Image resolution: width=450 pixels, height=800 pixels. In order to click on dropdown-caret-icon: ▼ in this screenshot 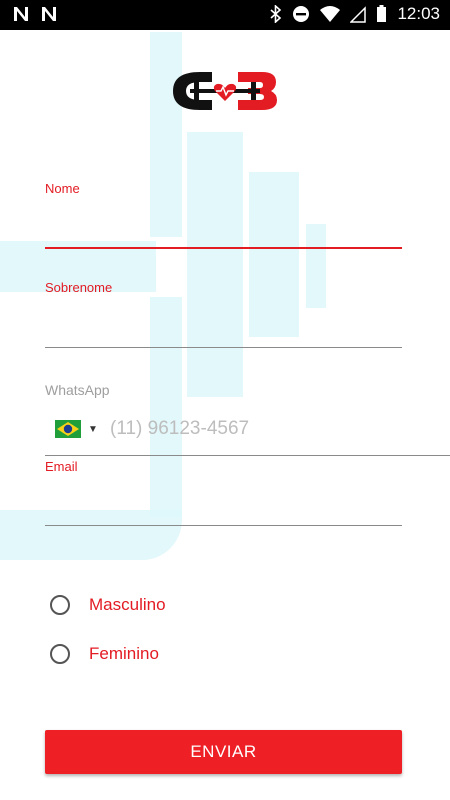, I will do `click(93, 429)`.